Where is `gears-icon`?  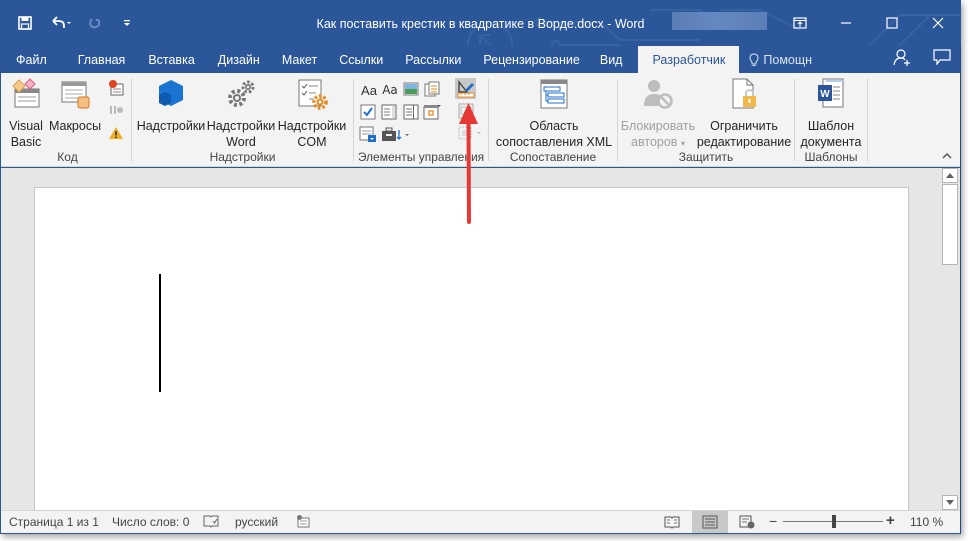 gears-icon is located at coordinates (241, 94).